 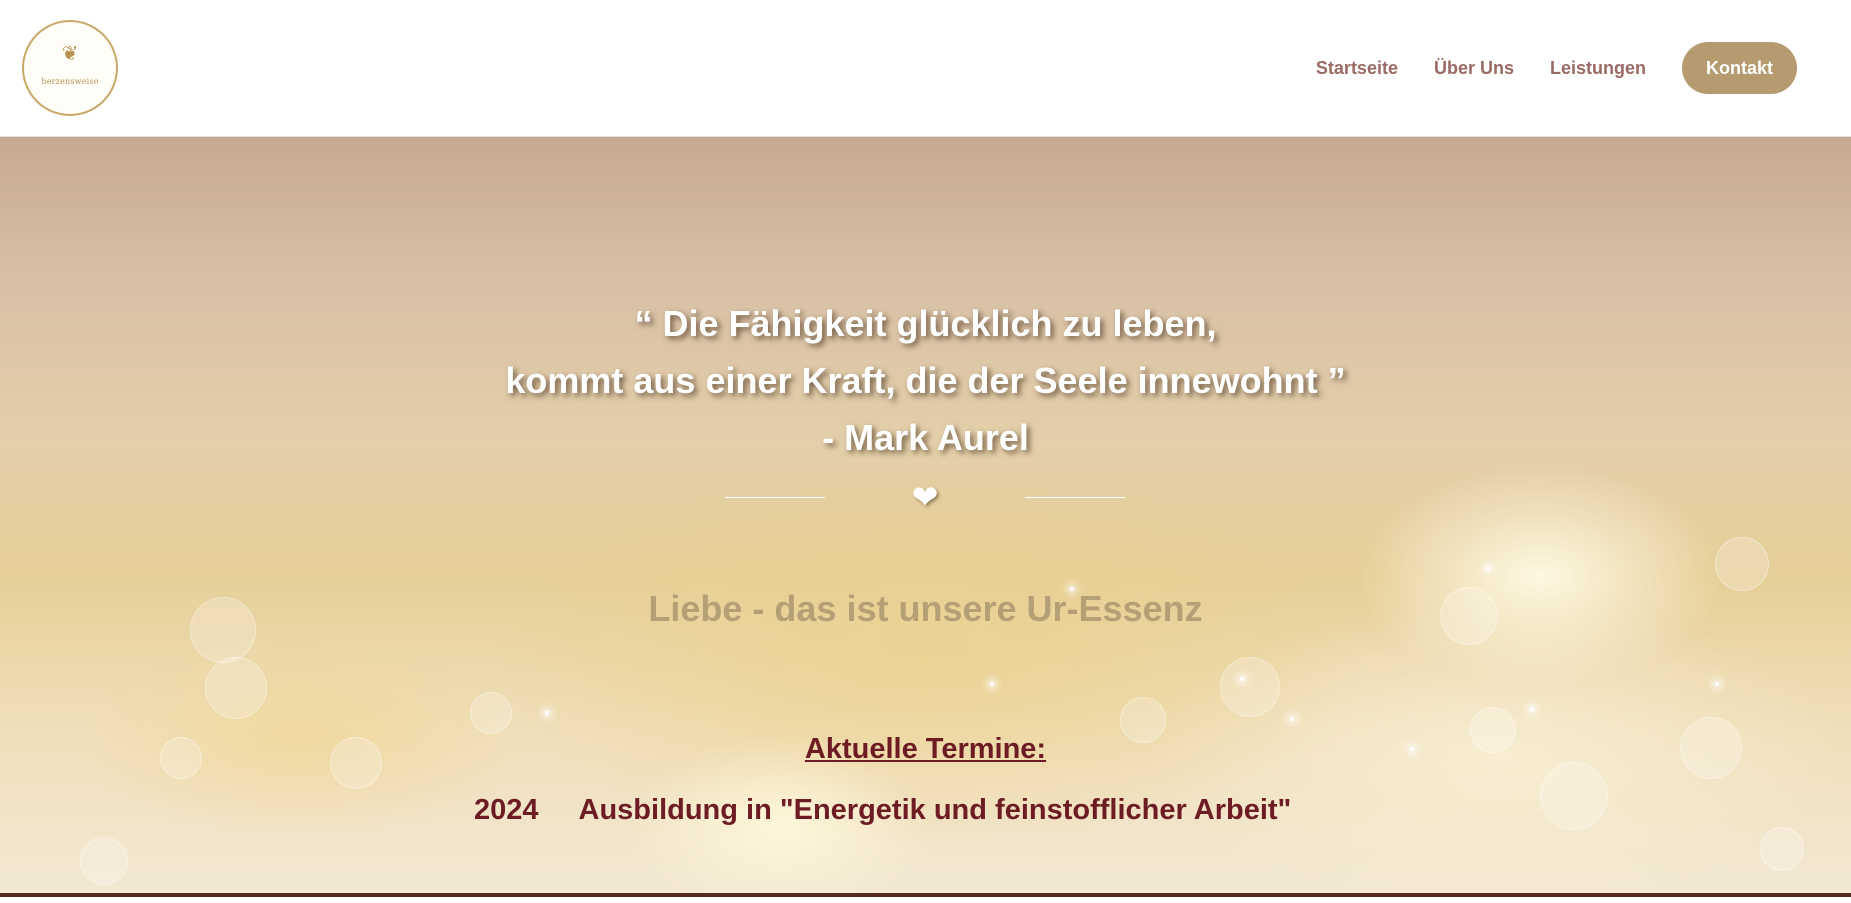 I want to click on tagline: Liebe - das ist unsere Ur-Essenz, so click(x=925, y=608).